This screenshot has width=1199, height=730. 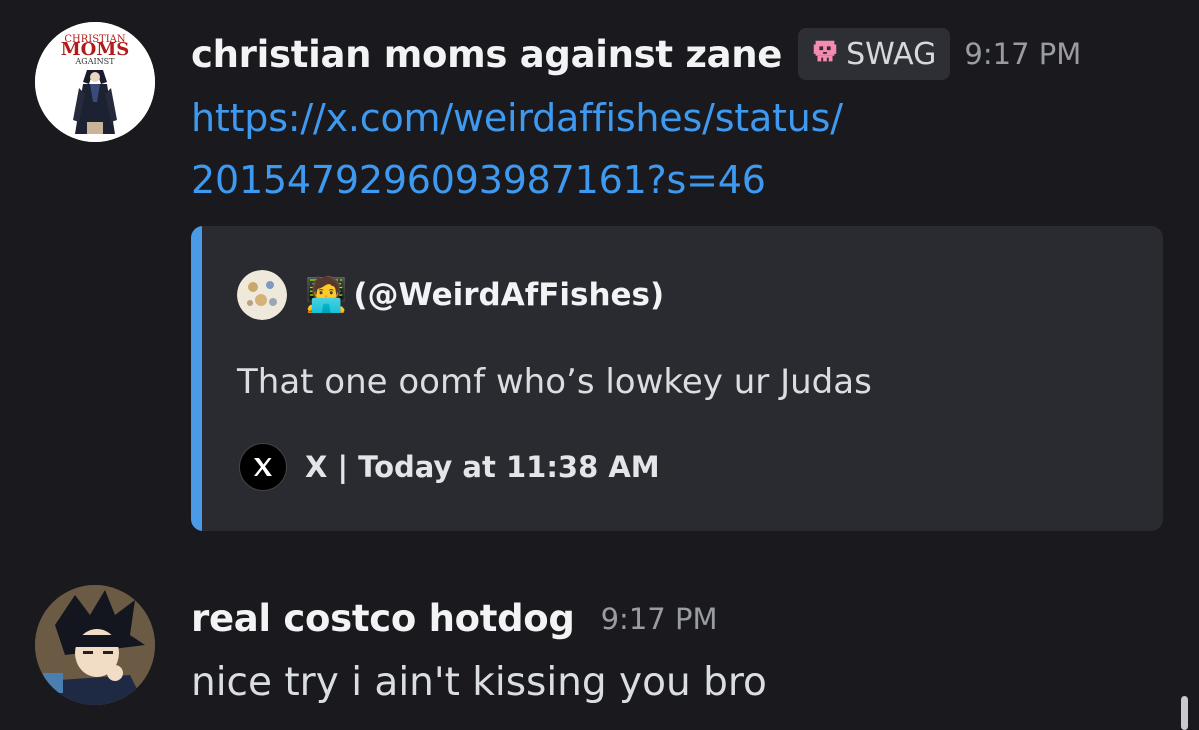 I want to click on message-text: nice try i ain't kissing you bro, so click(x=479, y=682).